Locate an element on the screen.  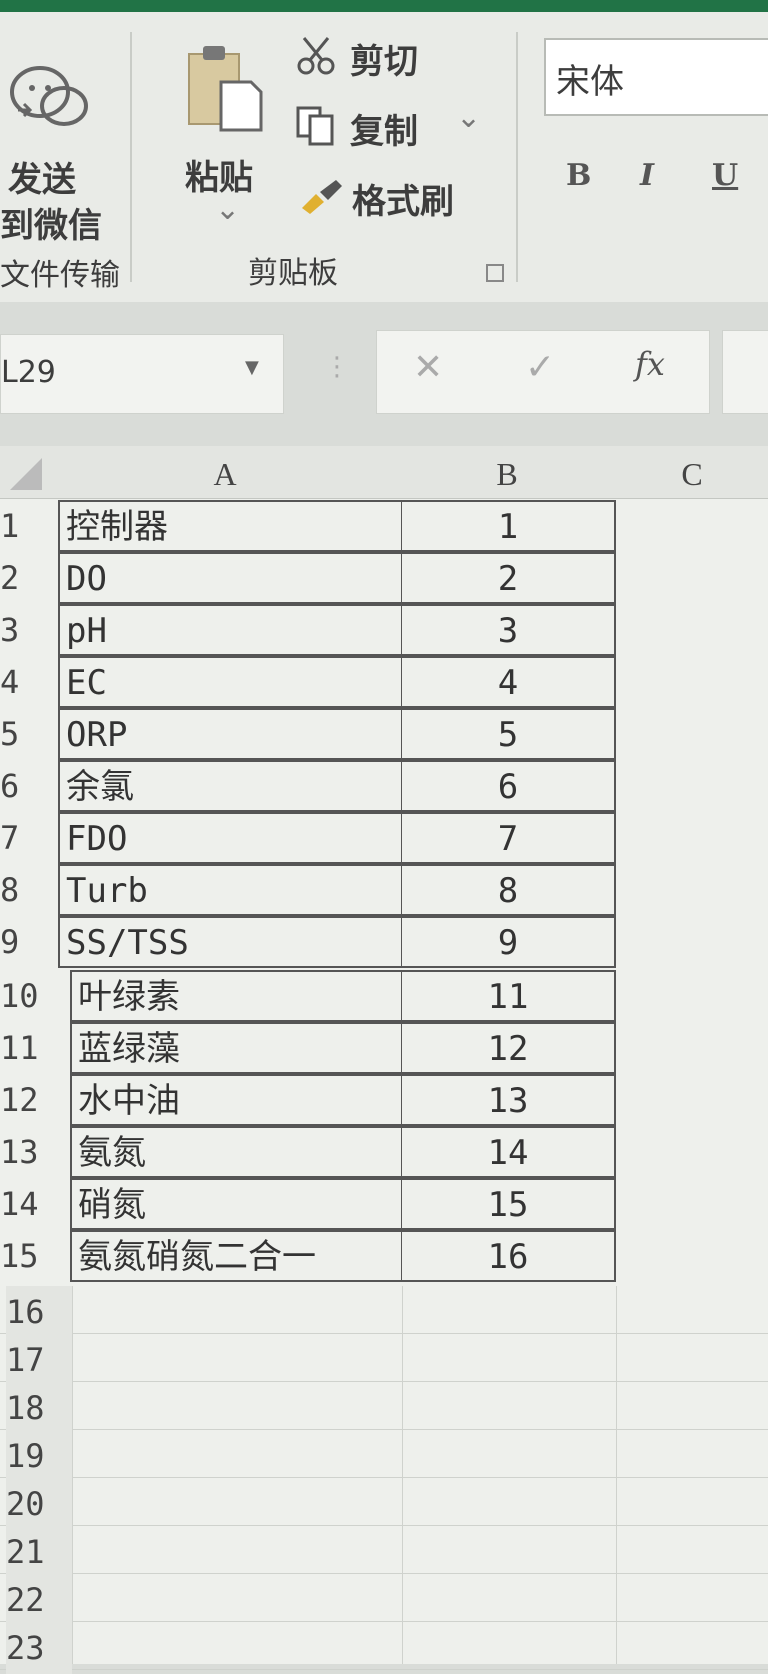
row-number: 5 is located at coordinates (30, 734).